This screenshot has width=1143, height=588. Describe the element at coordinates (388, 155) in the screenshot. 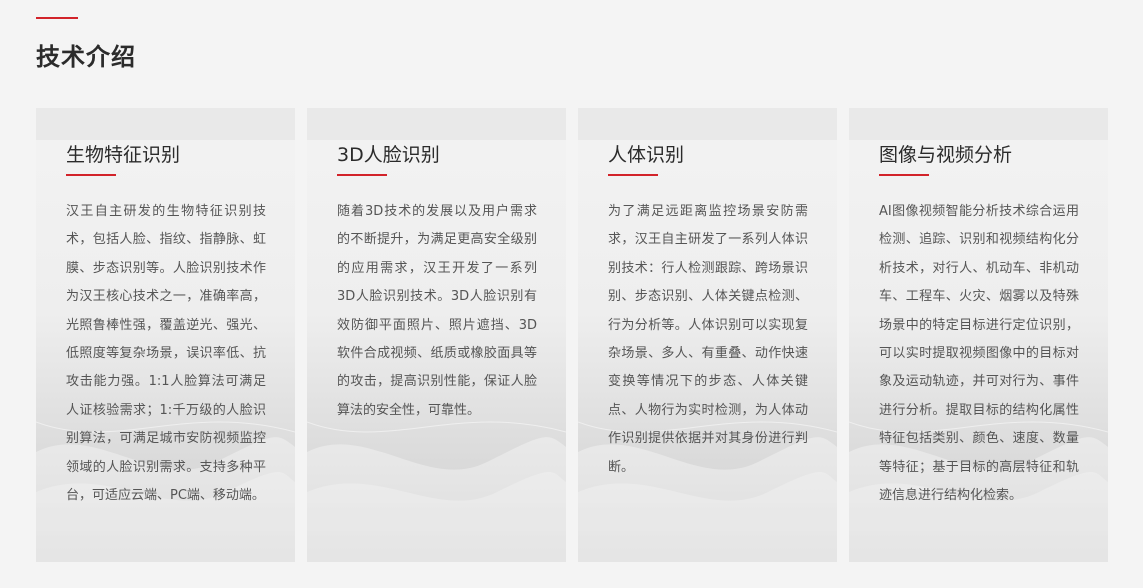

I see `card-title: 3D人脸识别` at that location.